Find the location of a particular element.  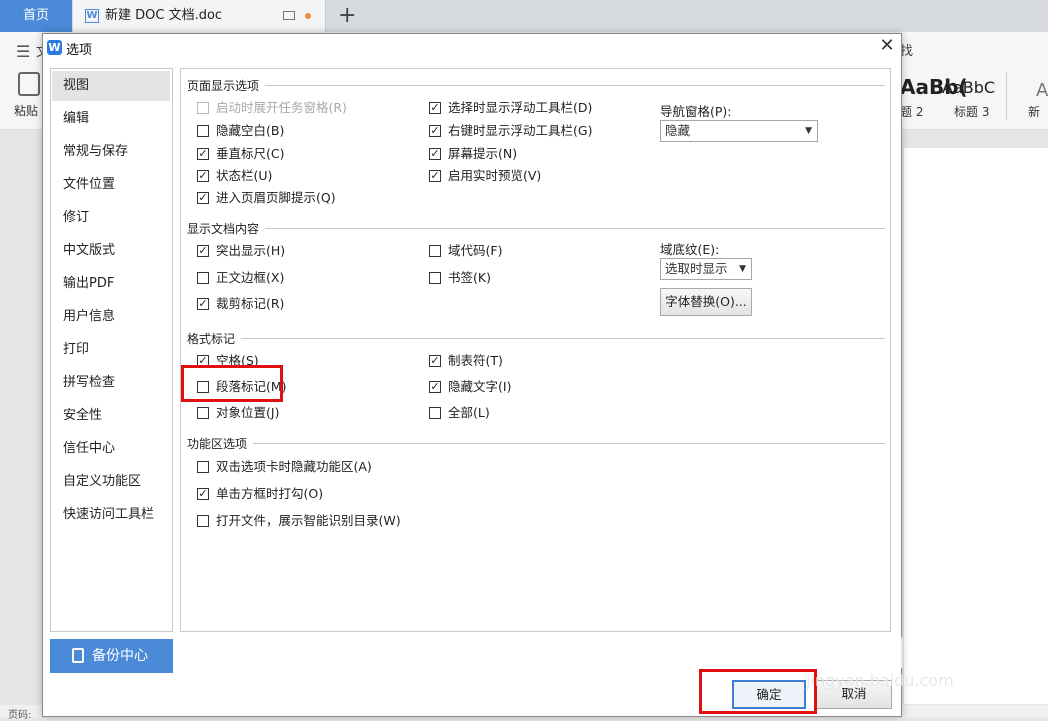

field-shading-select: 选取时显示 ▼ is located at coordinates (706, 269).